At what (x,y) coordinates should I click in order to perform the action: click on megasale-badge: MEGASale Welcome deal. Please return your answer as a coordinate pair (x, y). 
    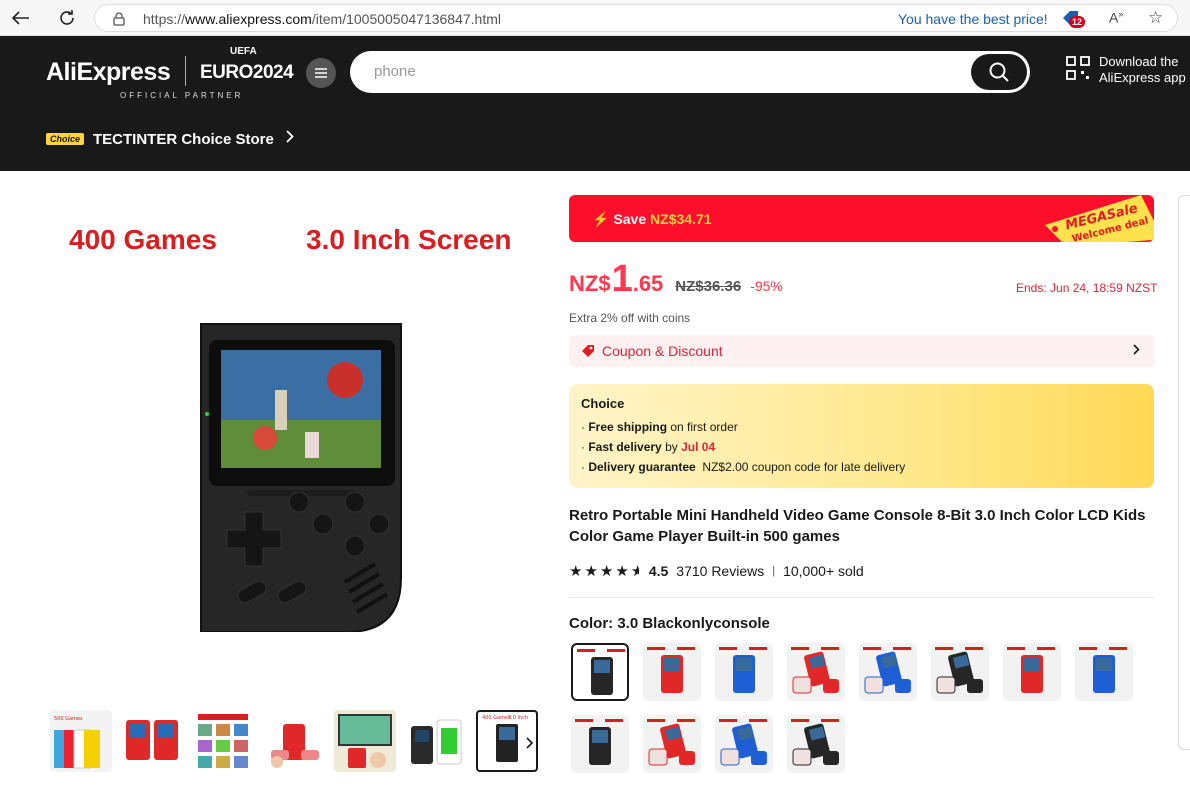
    Looking at the image, I should click on (1099, 218).